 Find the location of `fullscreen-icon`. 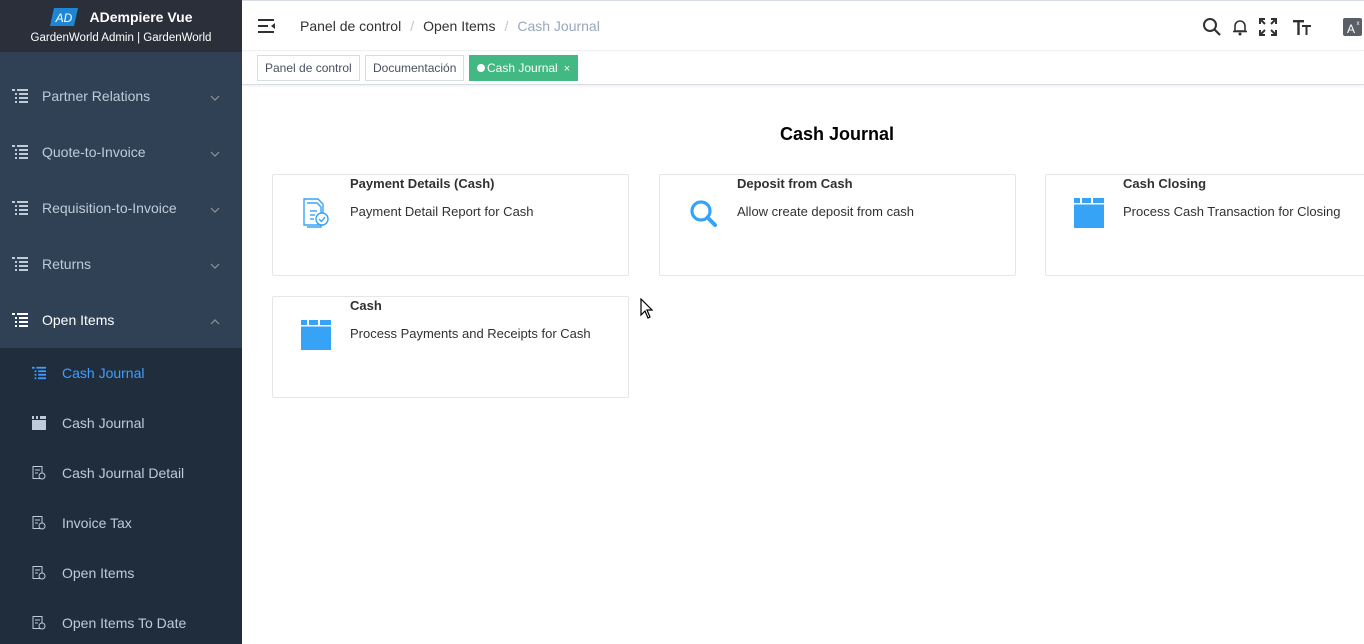

fullscreen-icon is located at coordinates (1268, 27).